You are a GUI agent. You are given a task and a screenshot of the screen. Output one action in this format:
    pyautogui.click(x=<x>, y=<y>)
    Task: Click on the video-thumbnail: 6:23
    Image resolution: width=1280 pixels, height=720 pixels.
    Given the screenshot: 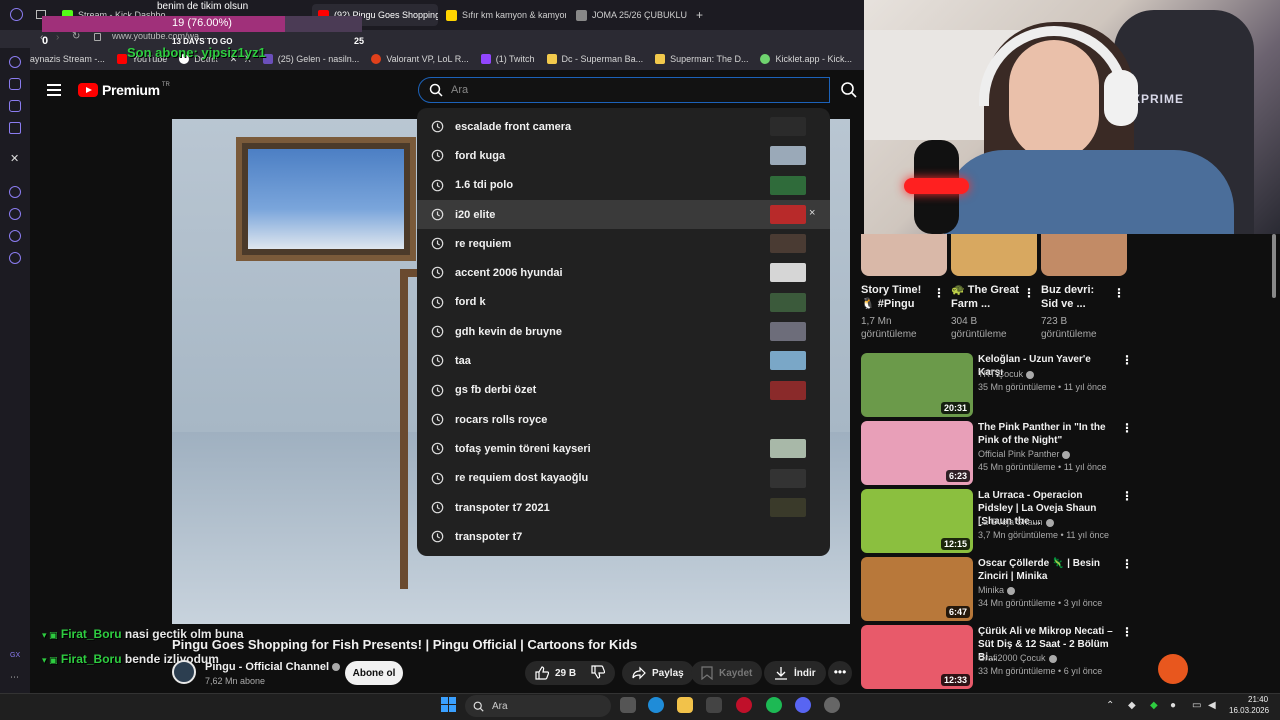 What is the action you would take?
    pyautogui.click(x=917, y=453)
    